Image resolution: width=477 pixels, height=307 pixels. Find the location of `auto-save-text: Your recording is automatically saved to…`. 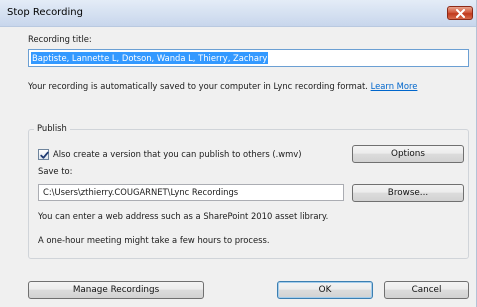

auto-save-text: Your recording is automatically saved to… is located at coordinates (198, 86).